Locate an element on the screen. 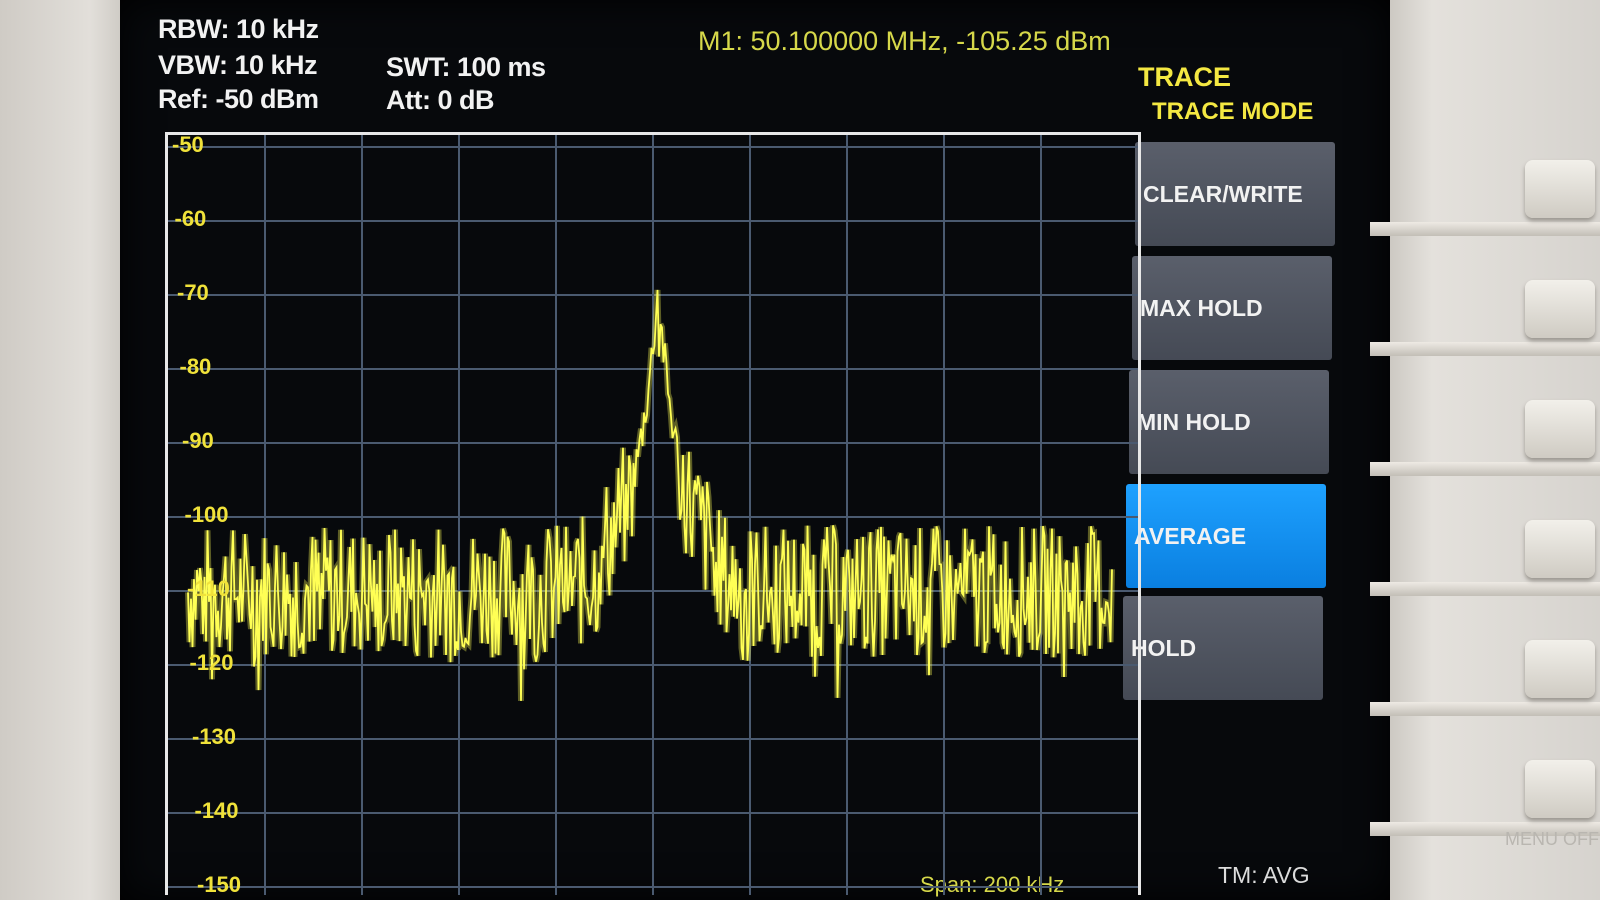 This screenshot has width=1600, height=900. y-tick-label: -90 is located at coordinates (198, 440).